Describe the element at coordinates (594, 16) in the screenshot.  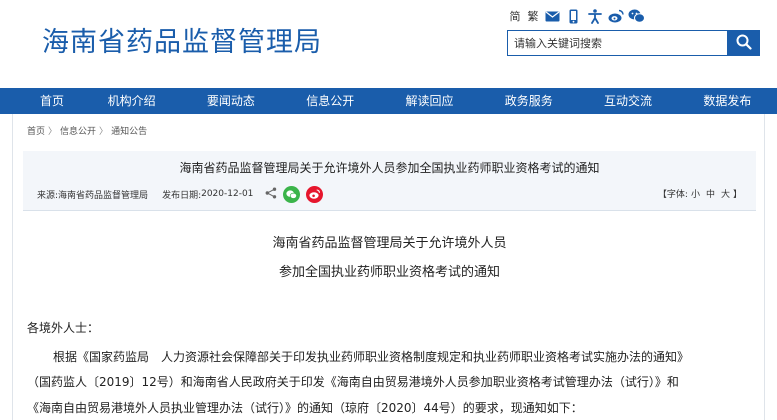
I see `accessibility-icon` at that location.